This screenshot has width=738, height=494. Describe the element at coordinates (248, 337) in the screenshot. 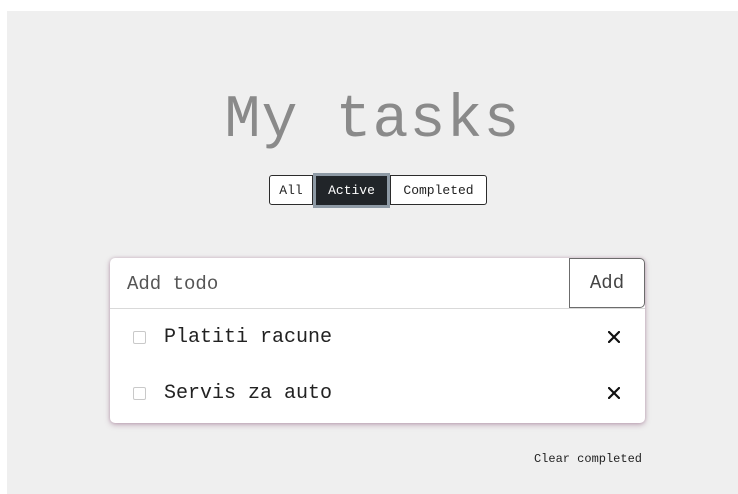

I see `todo-text: Platiti racune` at that location.